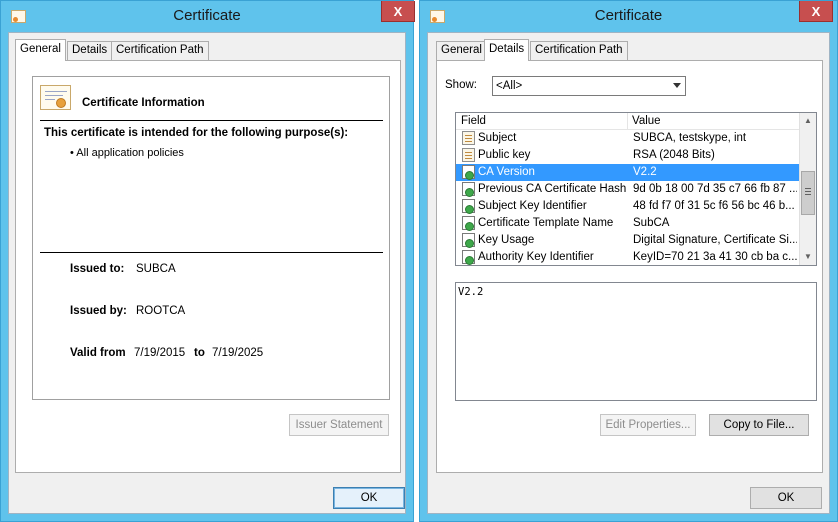 The width and height of the screenshot is (838, 522). I want to click on valid-from-label: Valid from, so click(98, 353).